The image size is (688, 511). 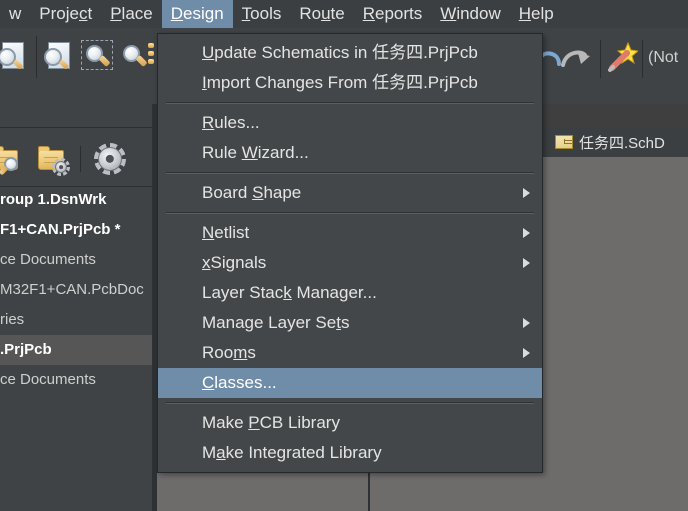 What do you see at coordinates (234, 262) in the screenshot?
I see `menu-item-label: xSignals` at bounding box center [234, 262].